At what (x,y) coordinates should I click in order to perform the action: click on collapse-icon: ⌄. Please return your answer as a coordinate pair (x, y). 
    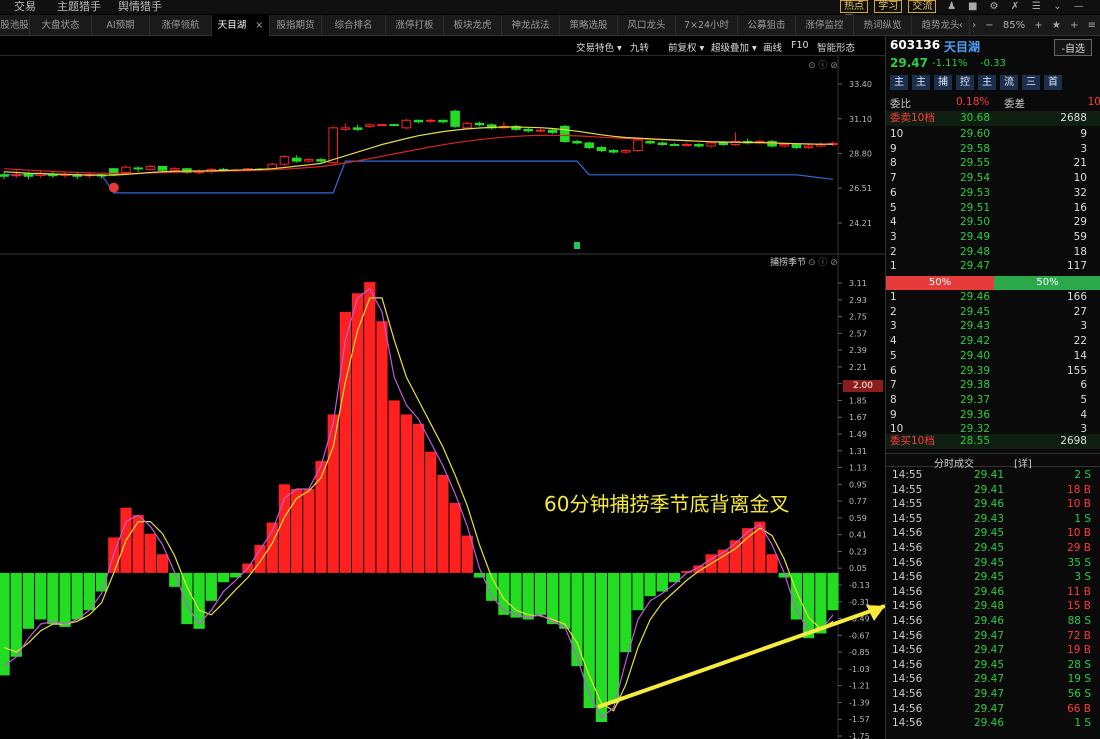
    Looking at the image, I should click on (1058, 7).